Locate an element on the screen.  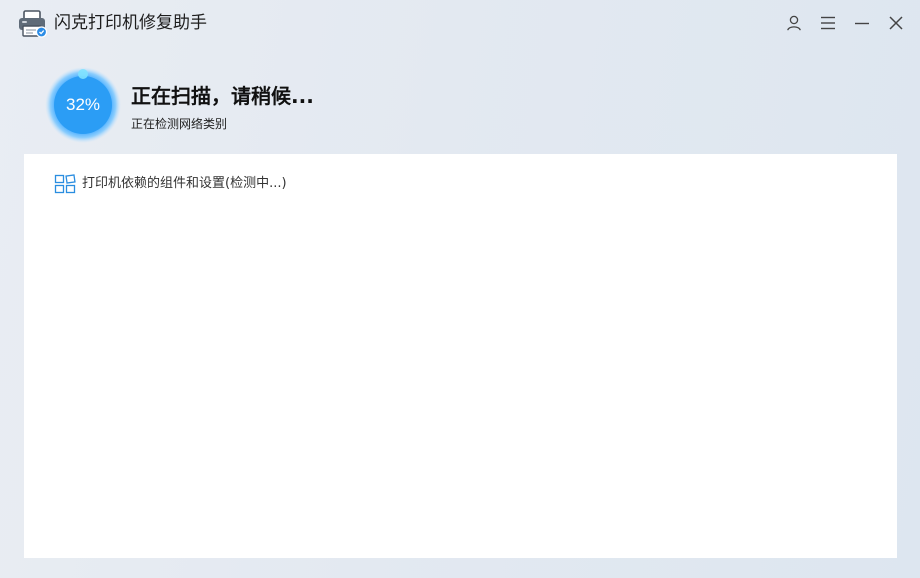
progress-percent: 32% is located at coordinates (83, 104).